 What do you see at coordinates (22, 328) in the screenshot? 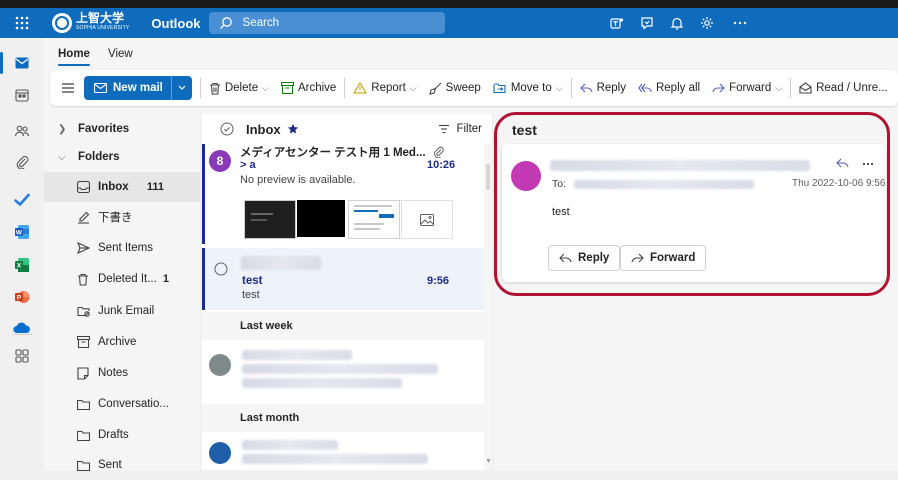
I see `onedrive-icon` at bounding box center [22, 328].